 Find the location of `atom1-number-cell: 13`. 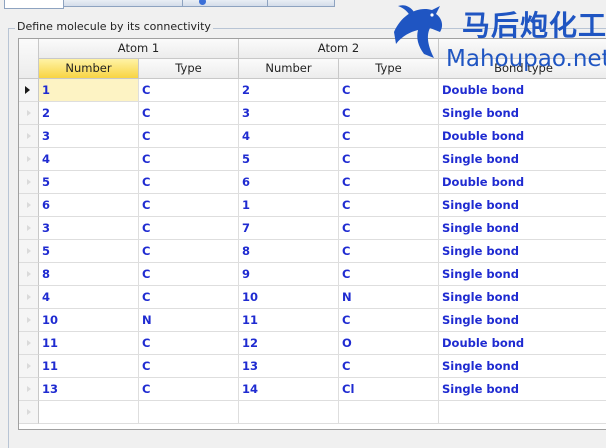

atom1-number-cell: 13 is located at coordinates (89, 389).